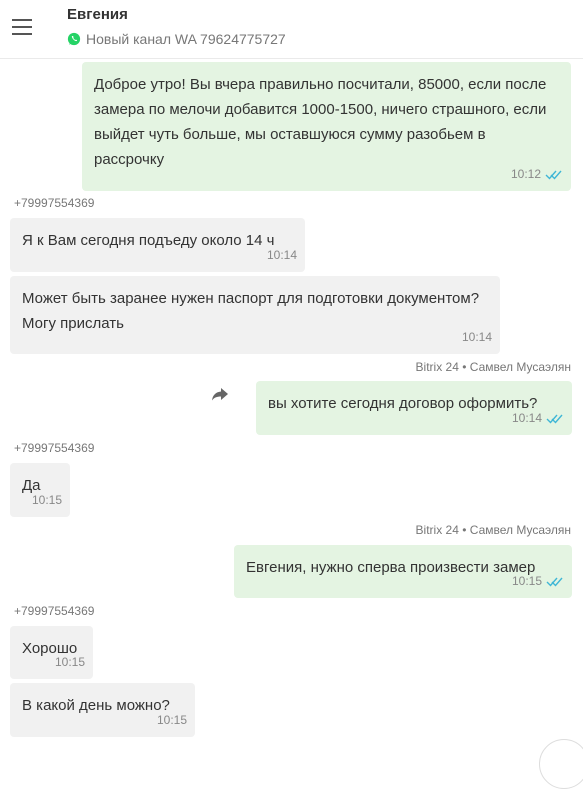 The image size is (583, 789). I want to click on message-bubble-incoming: В какой день можно? 10:15, so click(102, 710).